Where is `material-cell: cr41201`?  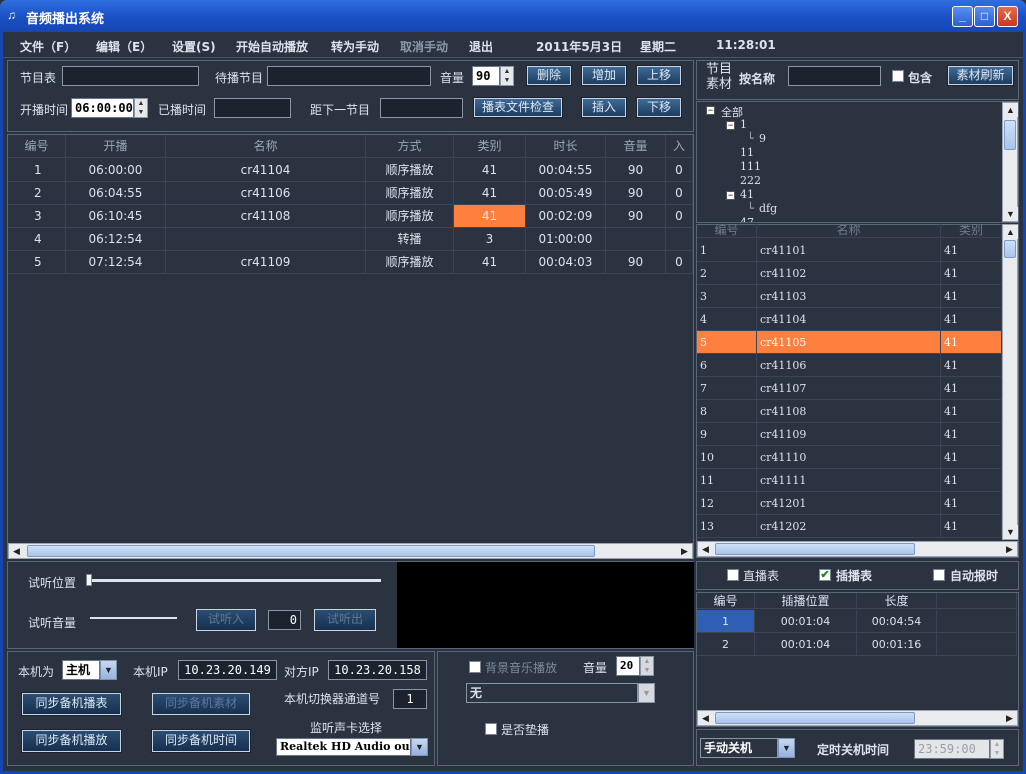
material-cell: cr41201 is located at coordinates (849, 503).